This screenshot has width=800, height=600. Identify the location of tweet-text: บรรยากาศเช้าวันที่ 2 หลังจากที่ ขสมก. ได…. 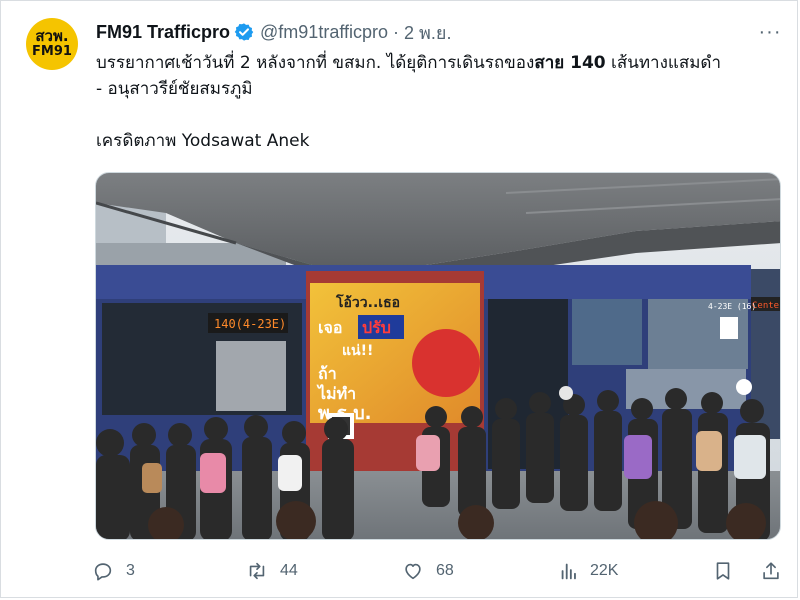
(441, 102).